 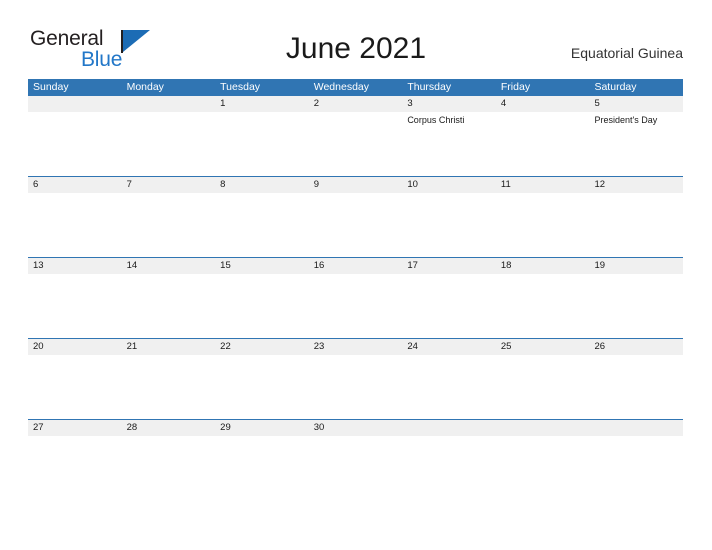 I want to click on calendar-week-row: 13 14 15 16 17 18 19, so click(x=356, y=297).